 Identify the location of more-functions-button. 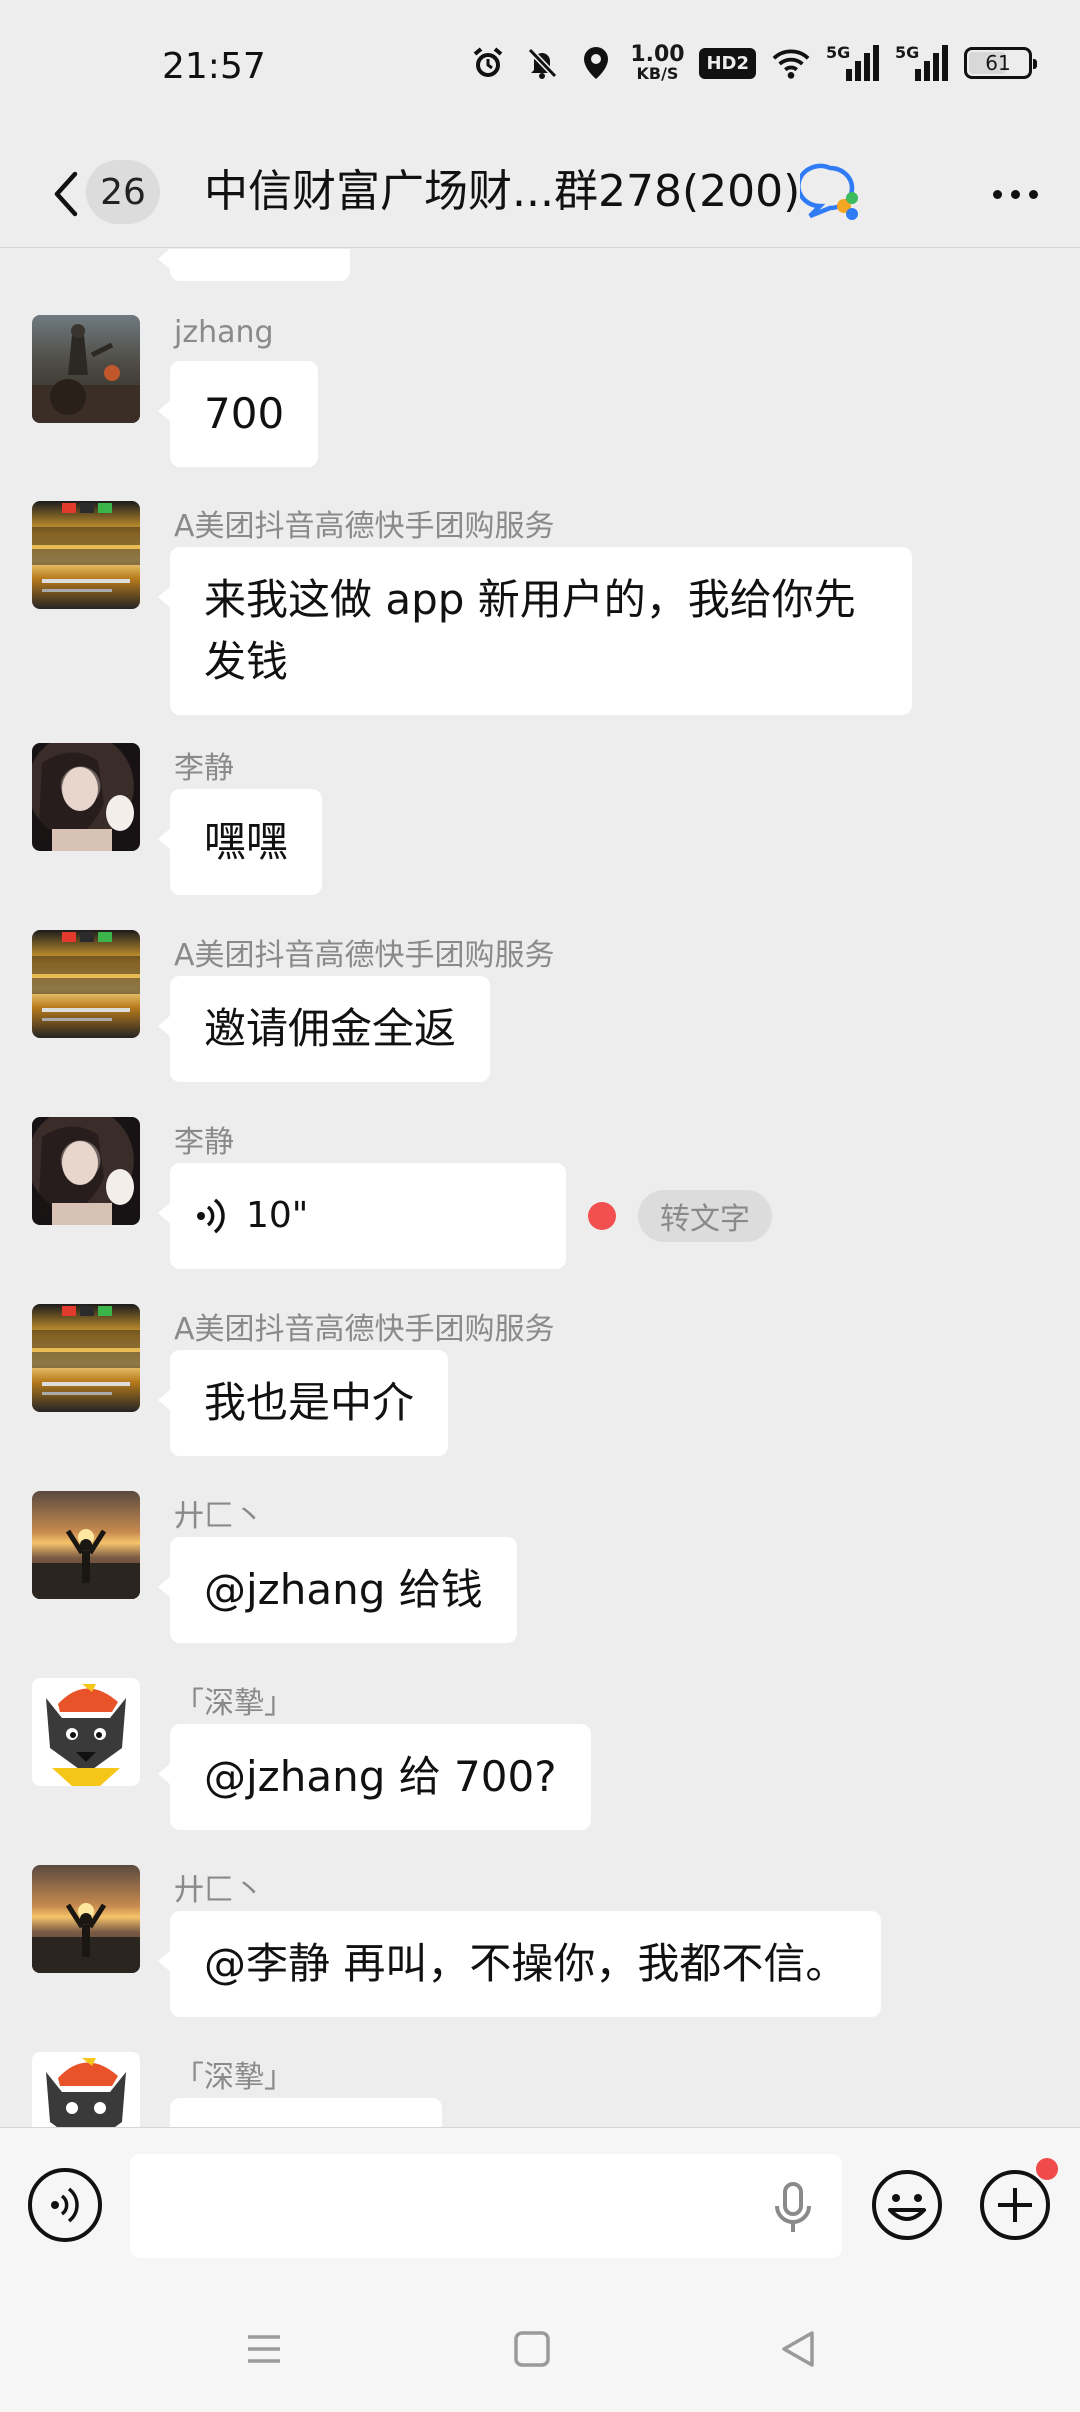
(1015, 2205).